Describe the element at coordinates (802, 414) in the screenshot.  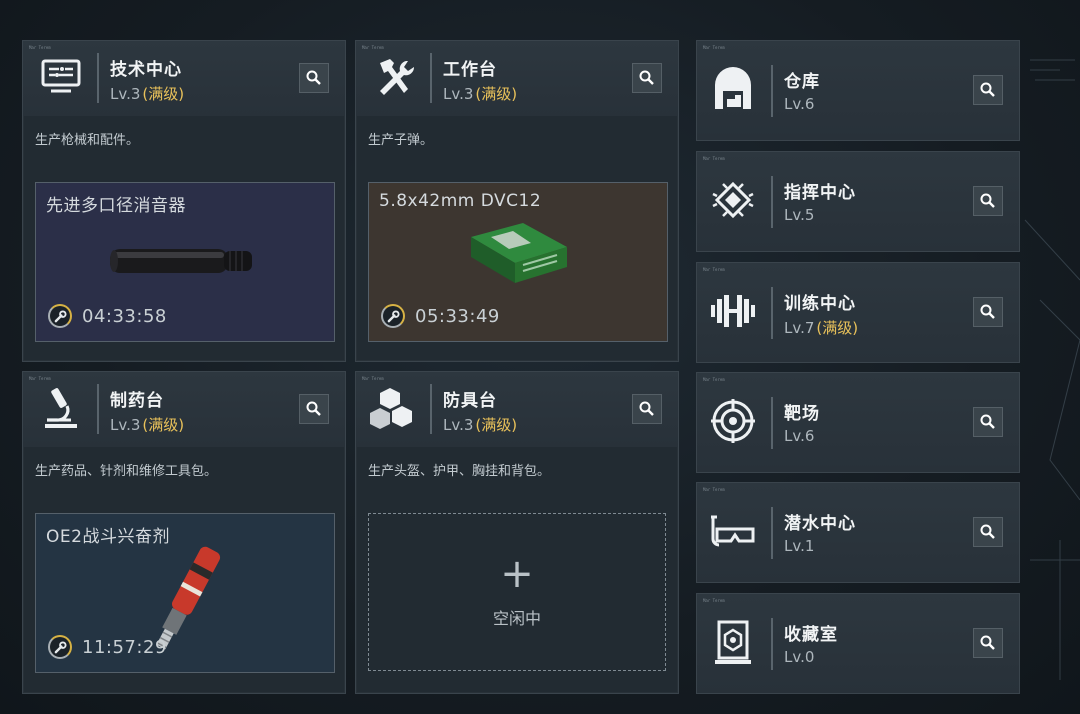
I see `facility-title: 靶场` at that location.